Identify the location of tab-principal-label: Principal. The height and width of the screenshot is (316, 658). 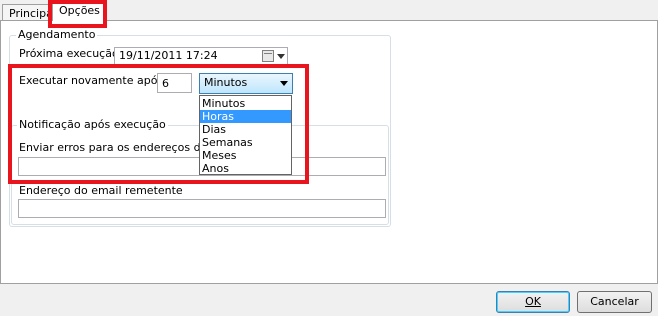
(32, 13).